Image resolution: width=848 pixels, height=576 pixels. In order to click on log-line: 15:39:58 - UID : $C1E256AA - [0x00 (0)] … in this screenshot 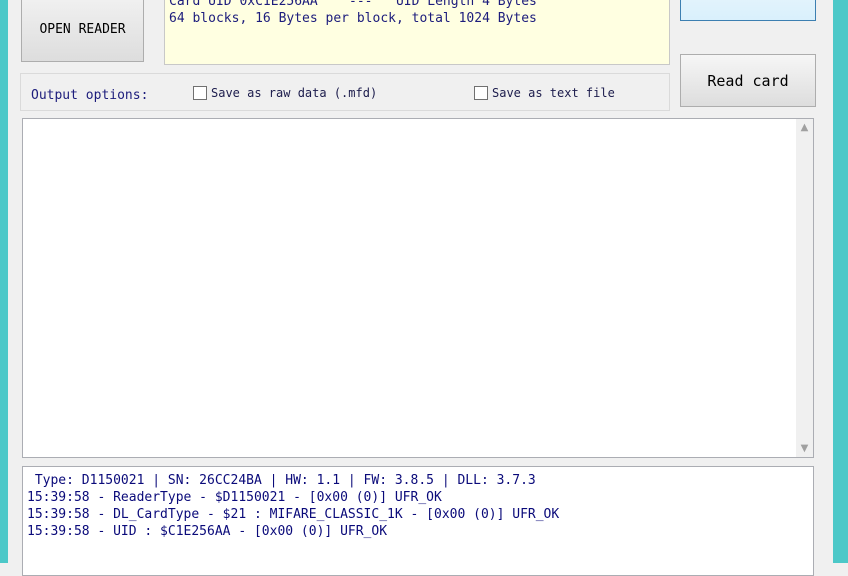, I will do `click(207, 531)`.